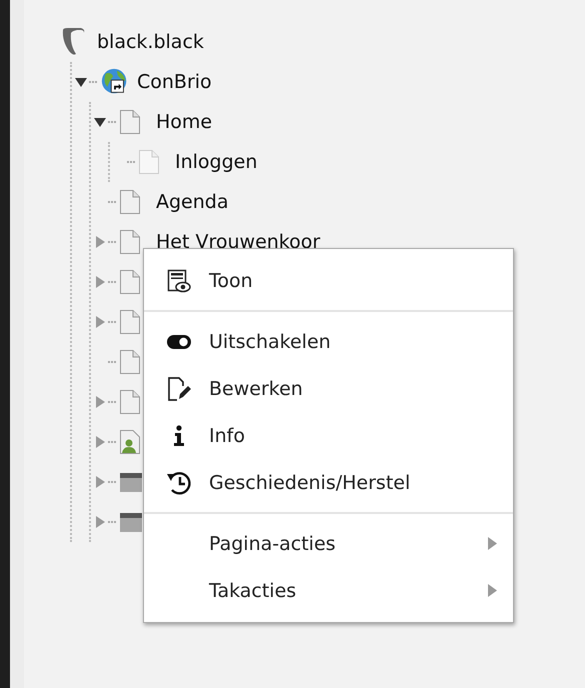 This screenshot has height=688, width=585. I want to click on info-icon, so click(179, 435).